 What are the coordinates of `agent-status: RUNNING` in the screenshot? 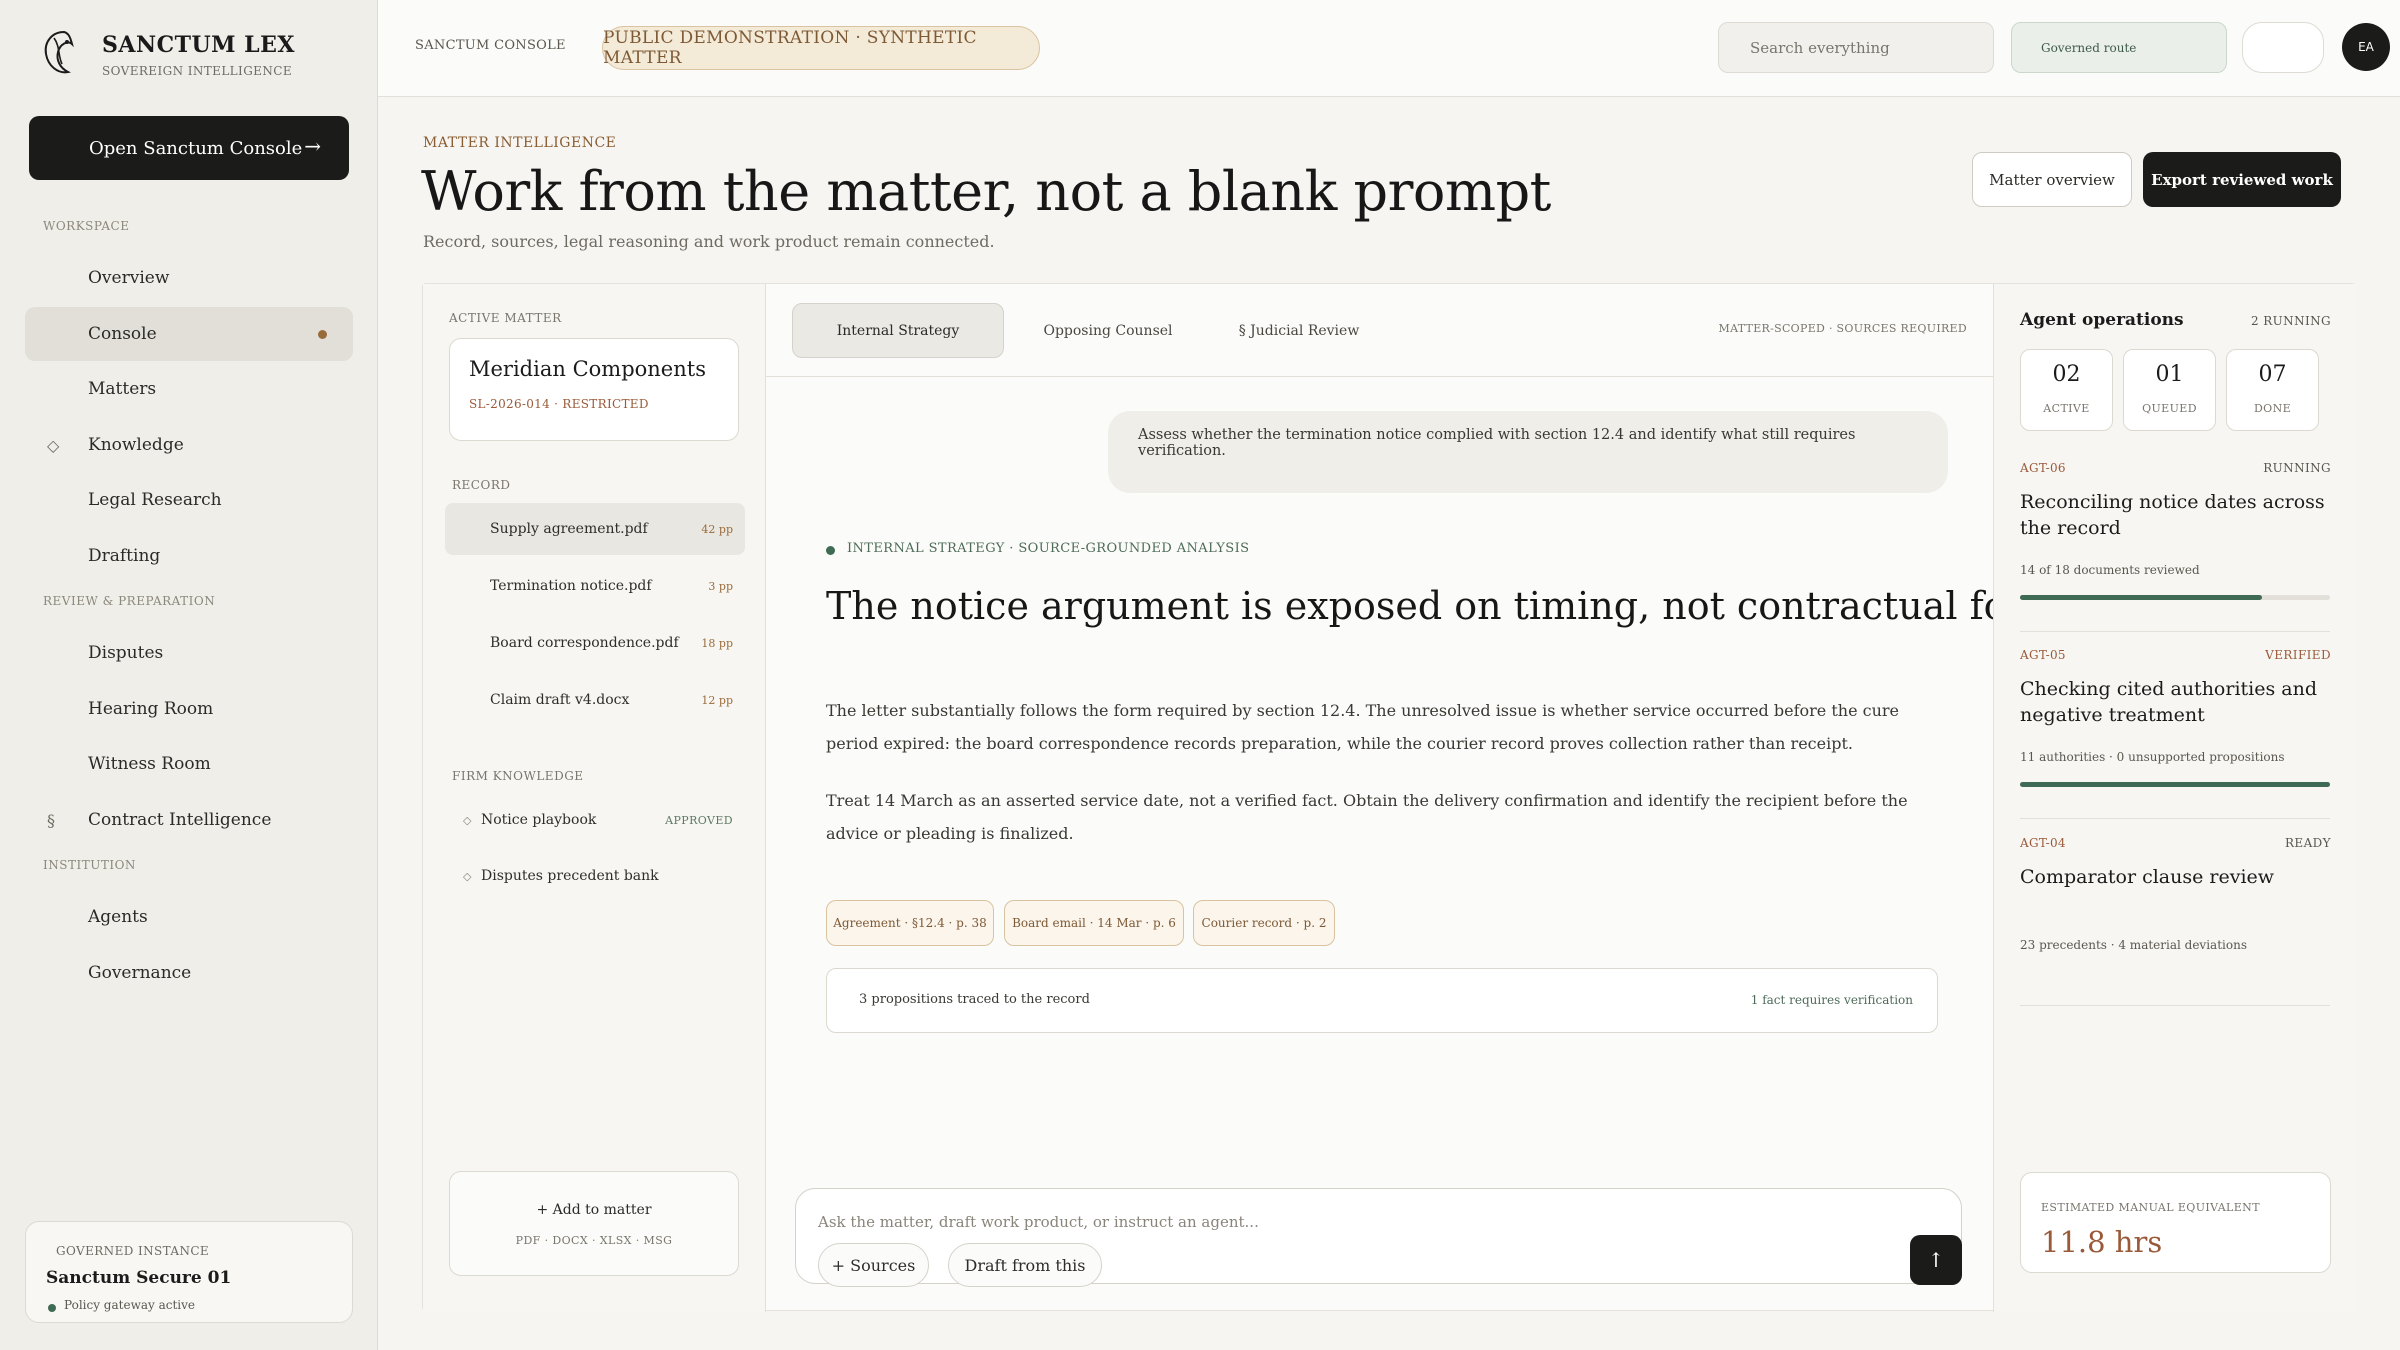 It's located at (2297, 468).